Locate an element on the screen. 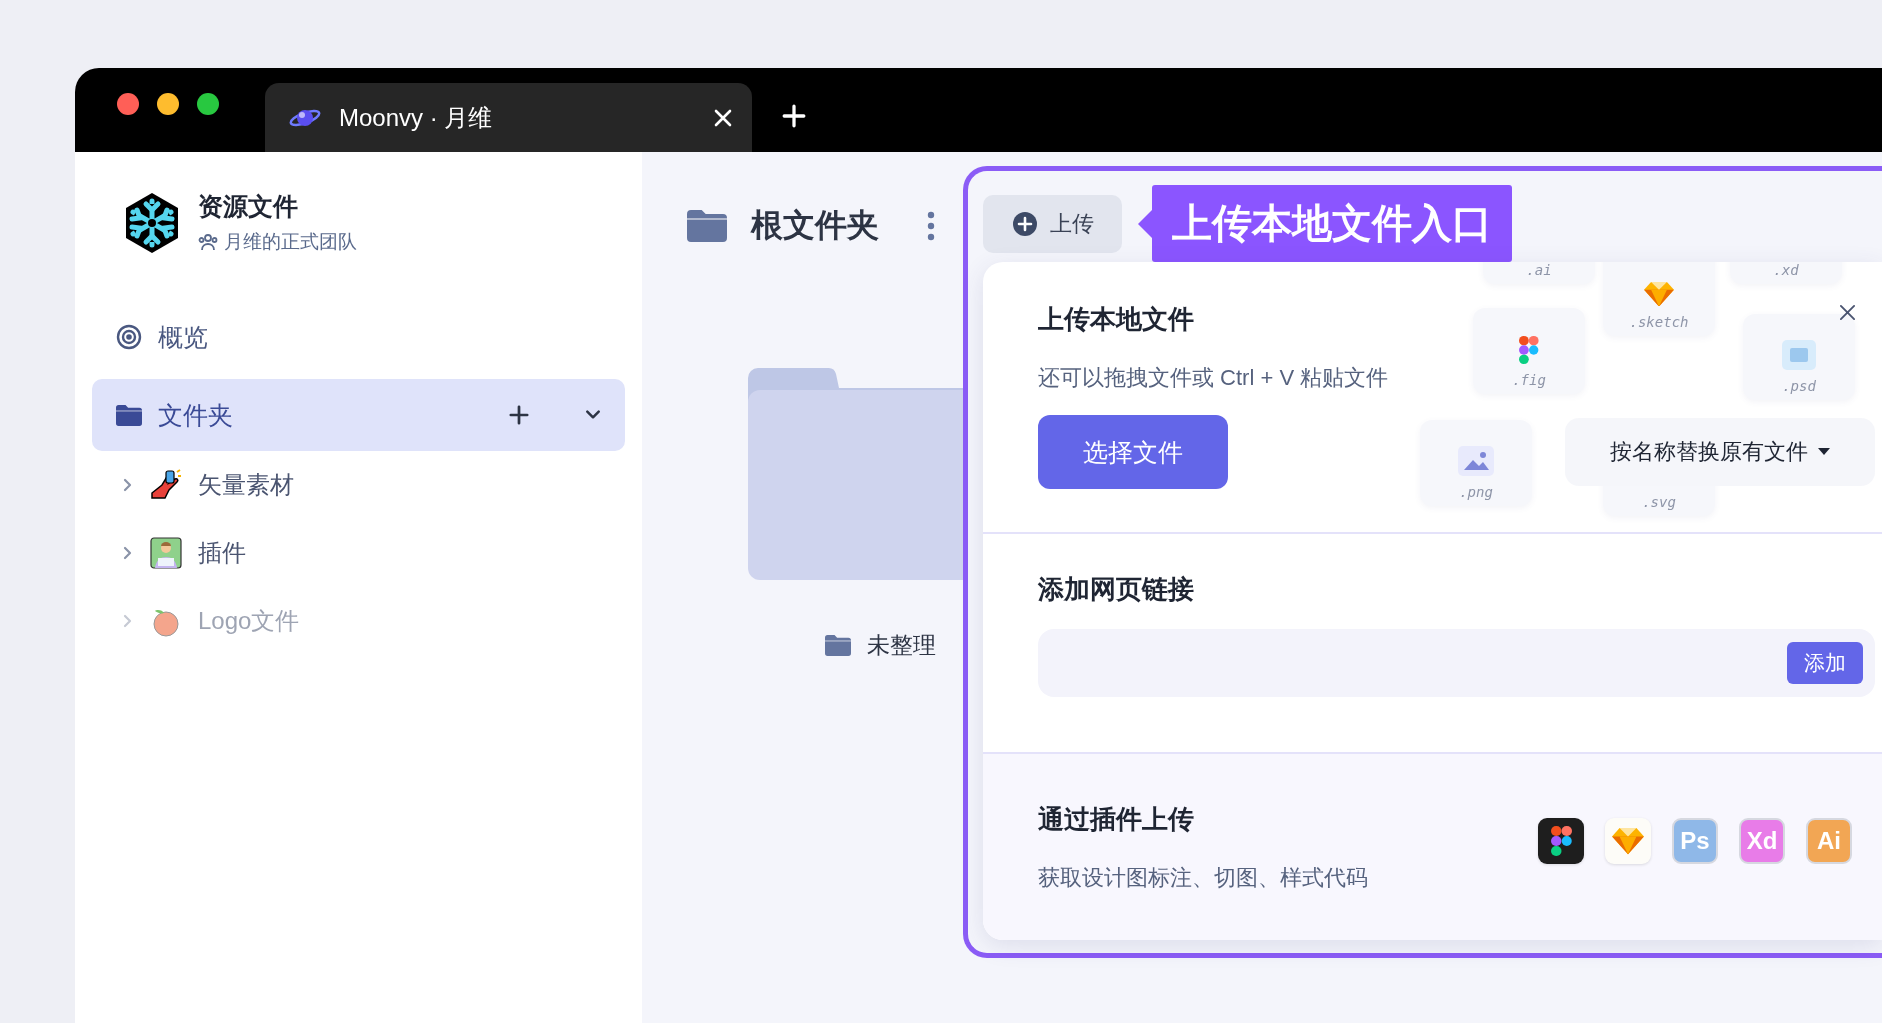 Image resolution: width=1882 pixels, height=1023 pixels. zoom-window-button is located at coordinates (208, 104).